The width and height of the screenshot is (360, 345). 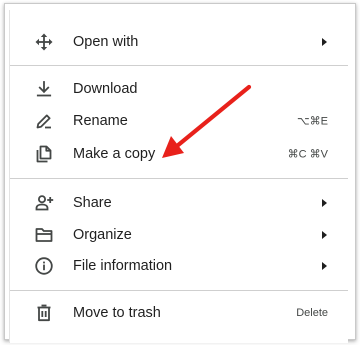 What do you see at coordinates (179, 266) in the screenshot?
I see `menu-item-file-information: File information` at bounding box center [179, 266].